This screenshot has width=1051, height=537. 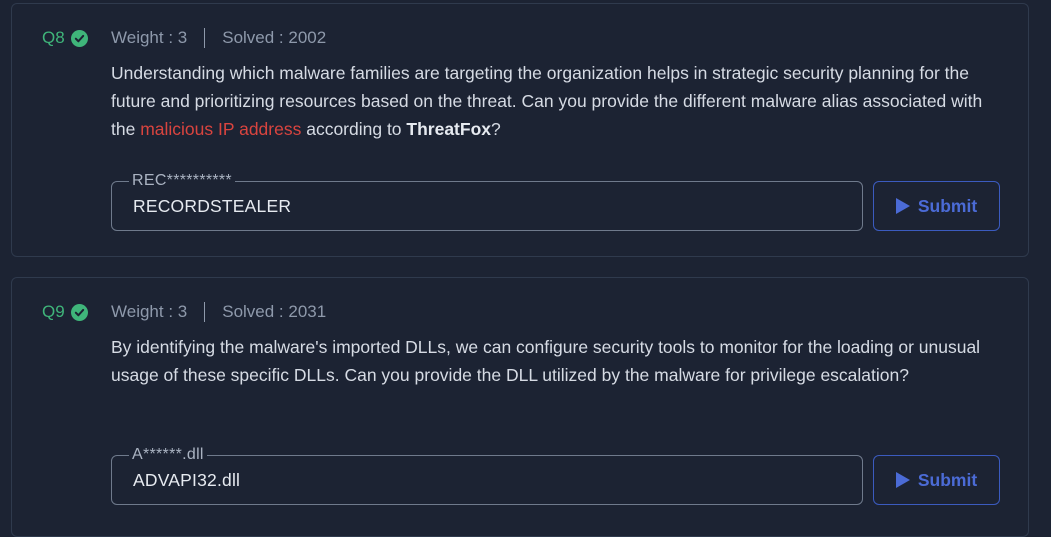 I want to click on question-label: Q8, so click(x=65, y=38).